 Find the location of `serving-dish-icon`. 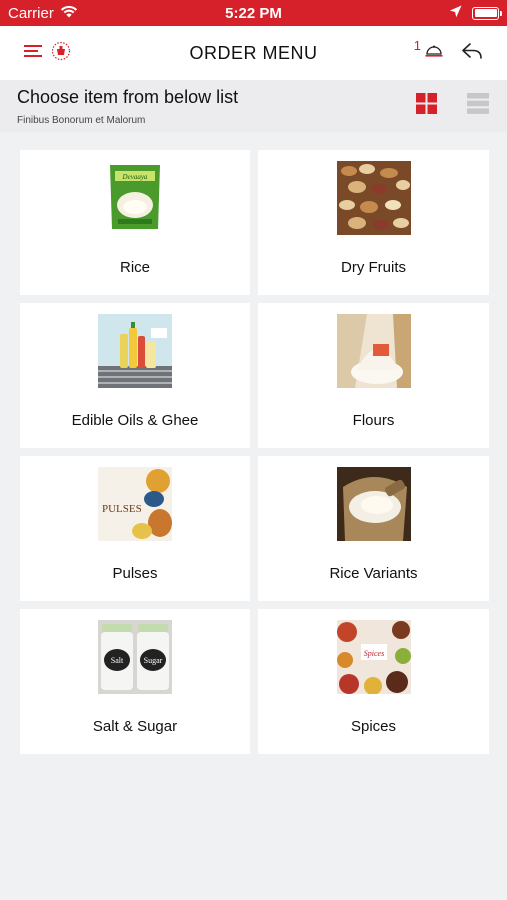

serving-dish-icon is located at coordinates (434, 53).